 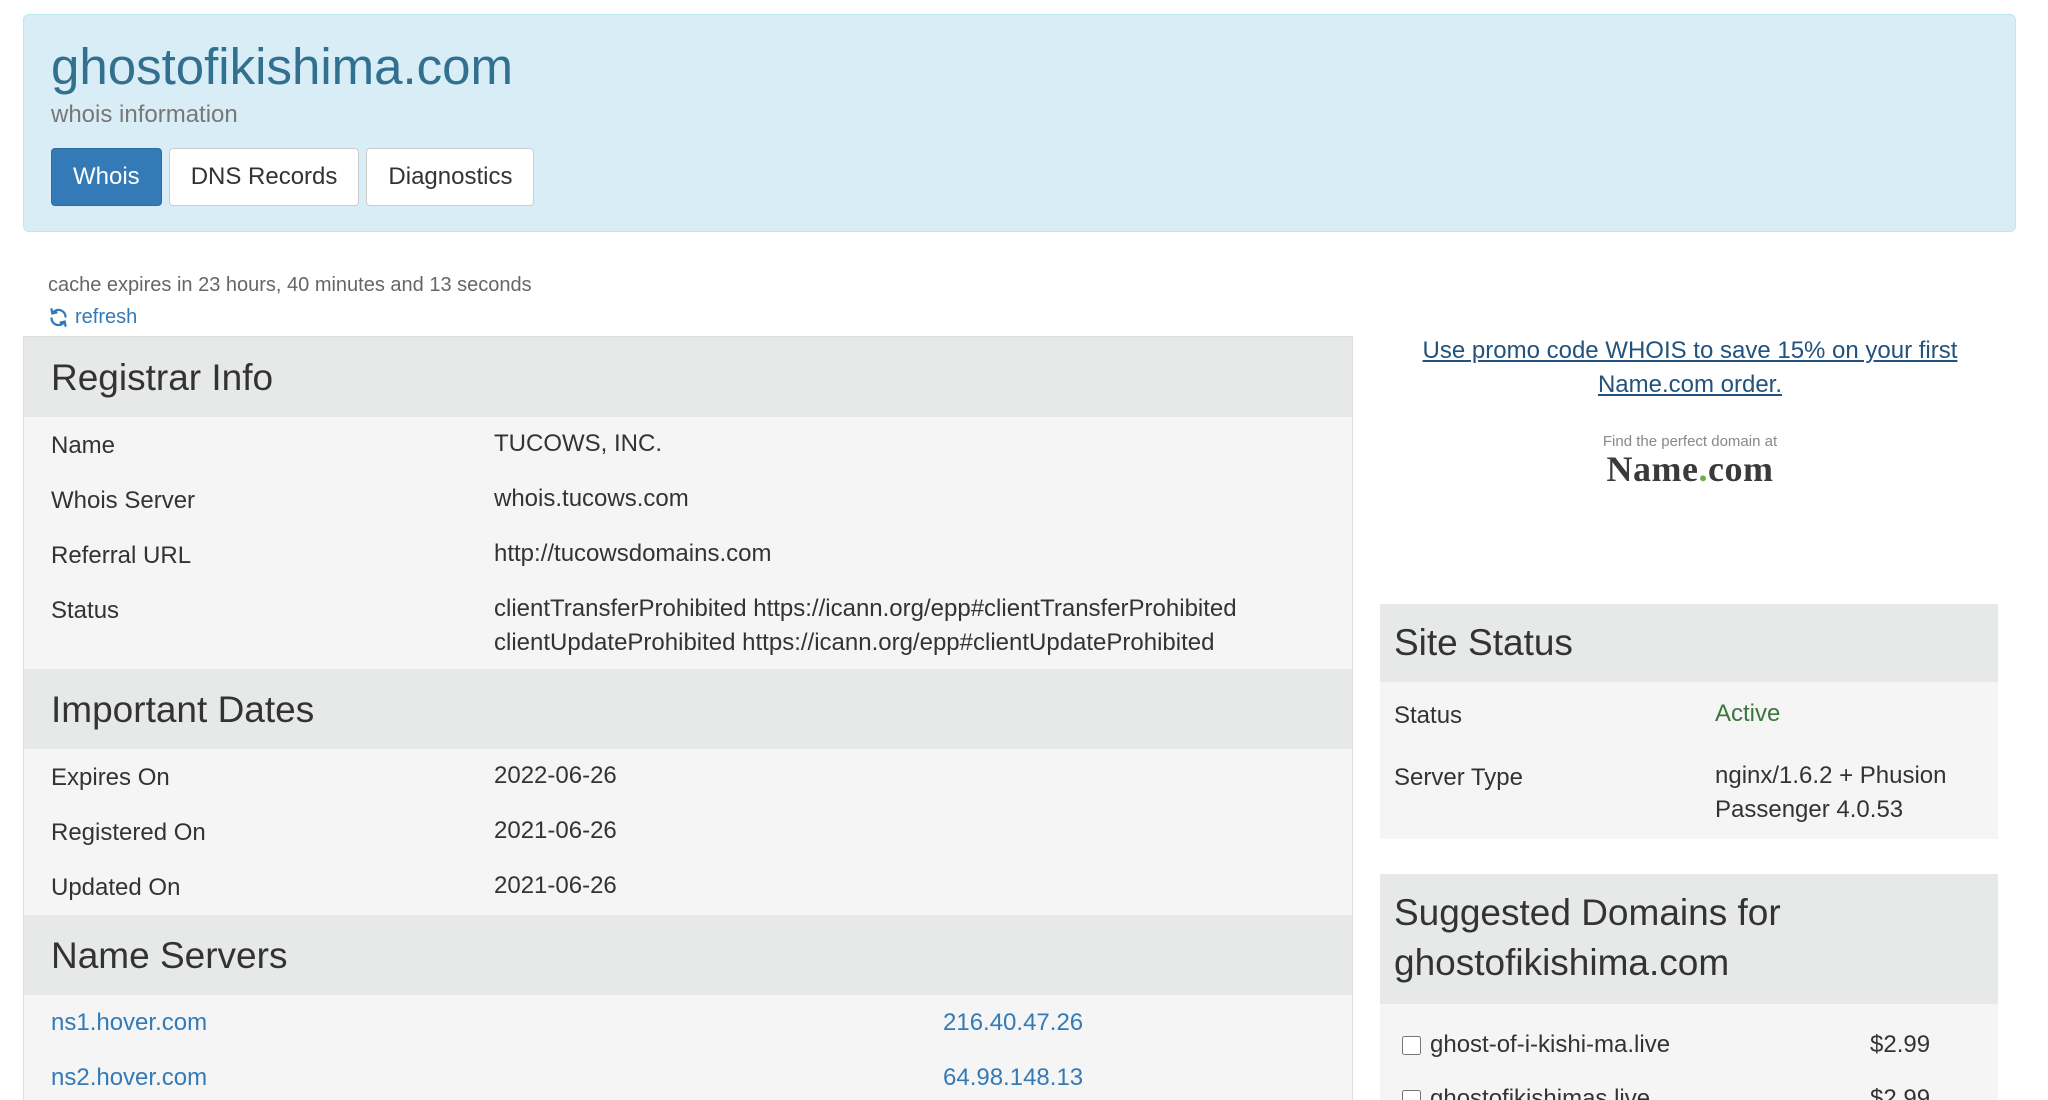 I want to click on namecom-tagline: Find the perfect domain at, so click(x=1690, y=441).